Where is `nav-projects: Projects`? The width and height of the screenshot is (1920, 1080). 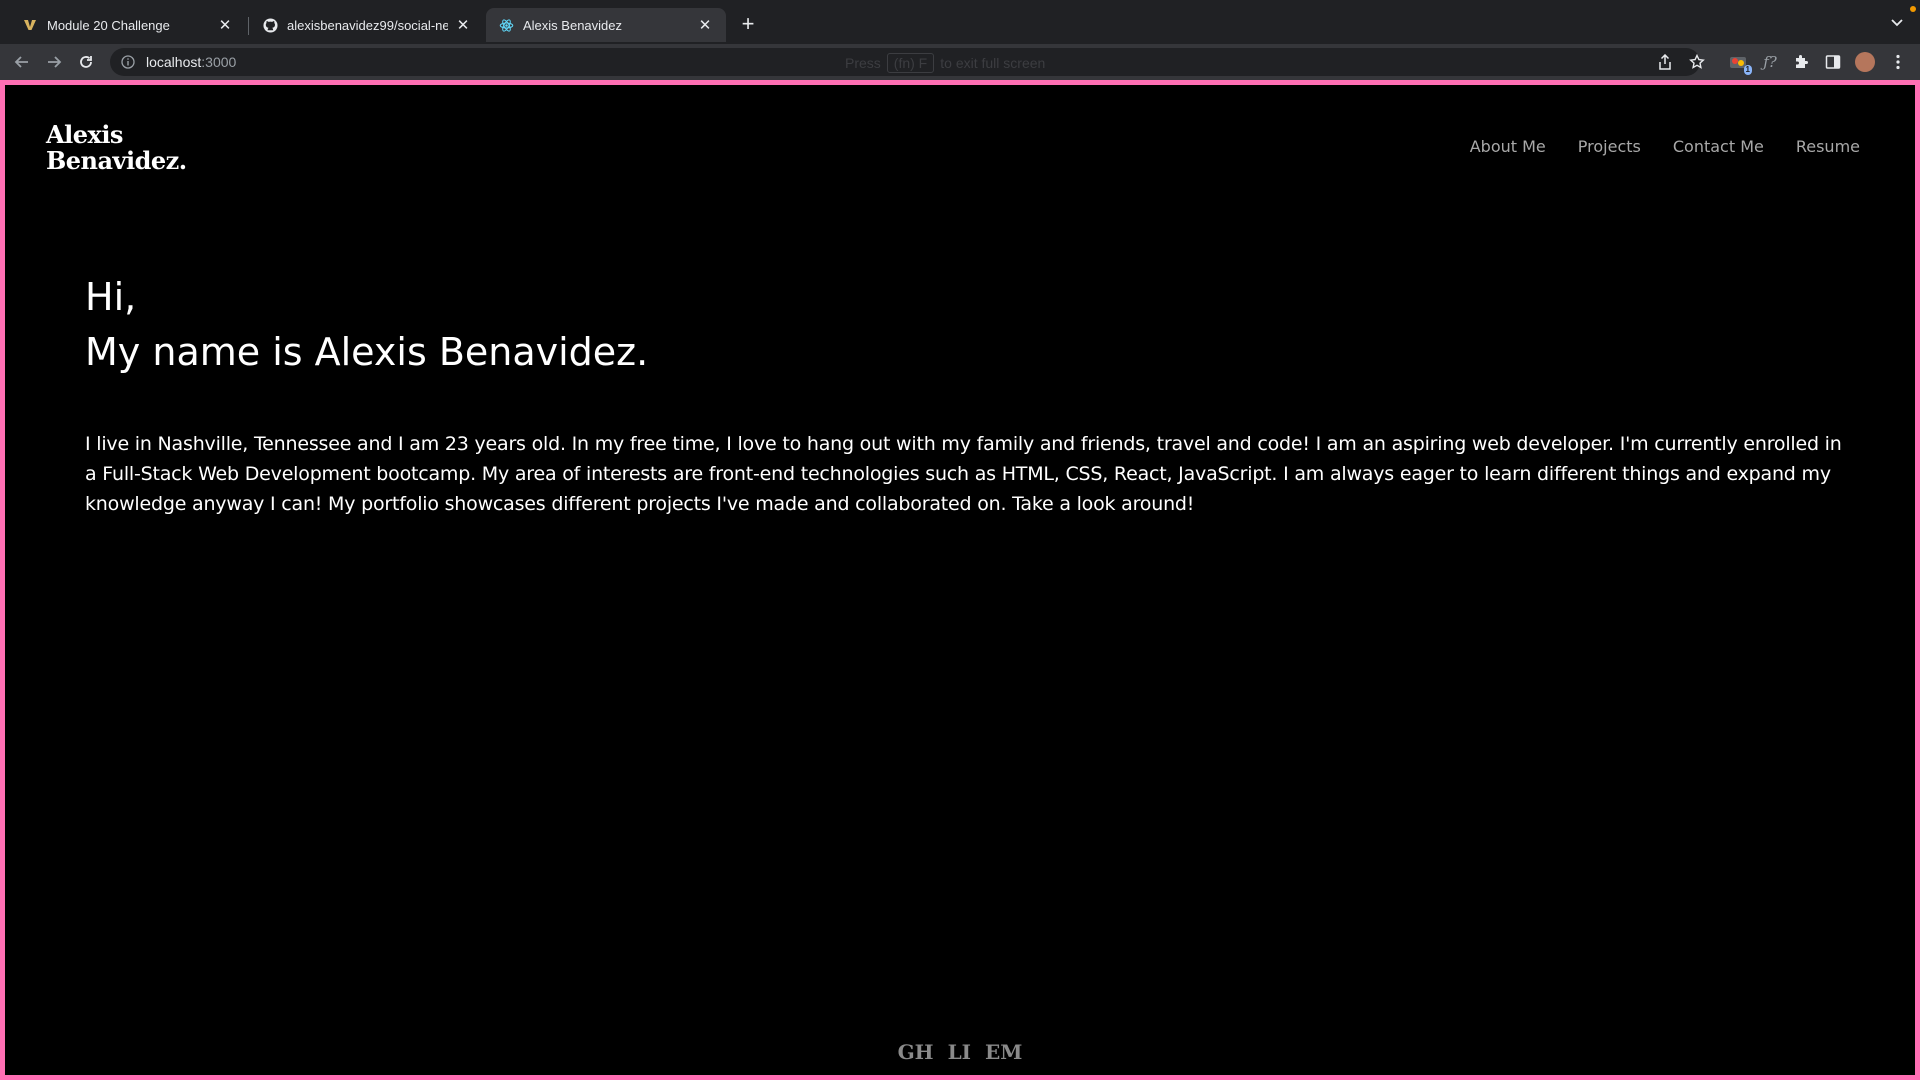
nav-projects: Projects is located at coordinates (1609, 146).